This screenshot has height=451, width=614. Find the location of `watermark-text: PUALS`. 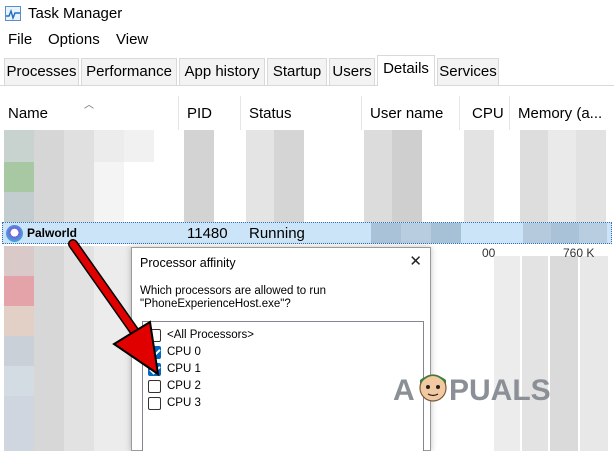

watermark-text: PUALS is located at coordinates (500, 390).